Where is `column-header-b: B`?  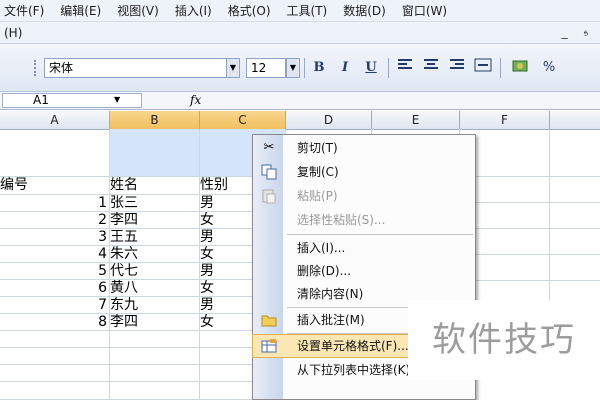
column-header-b: B is located at coordinates (155, 120).